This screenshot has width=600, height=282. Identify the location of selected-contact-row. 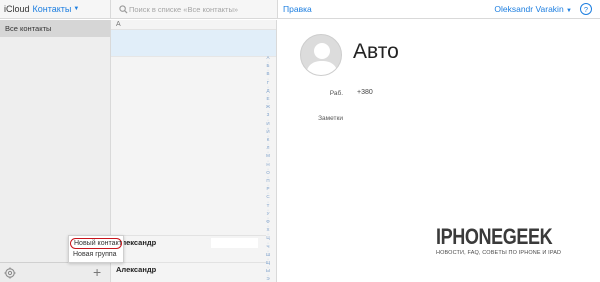
(193, 43).